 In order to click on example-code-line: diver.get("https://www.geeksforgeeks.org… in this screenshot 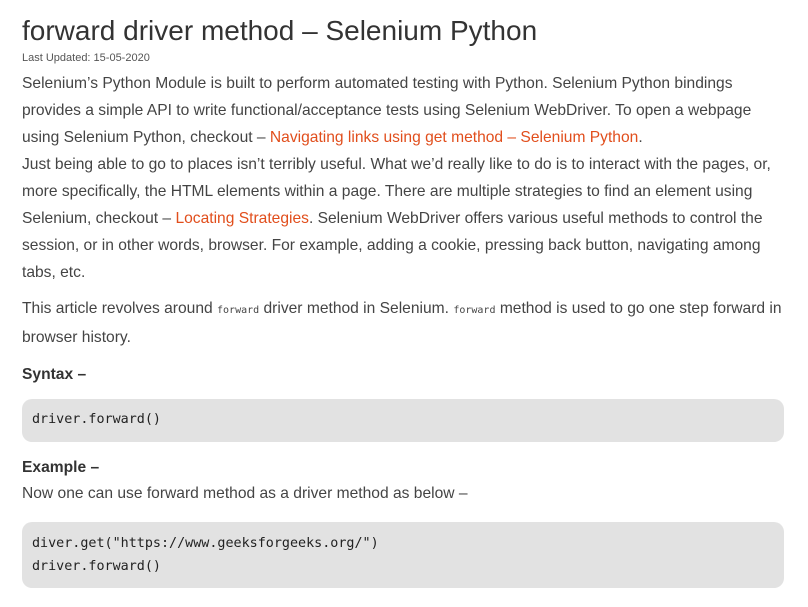, I will do `click(205, 543)`.